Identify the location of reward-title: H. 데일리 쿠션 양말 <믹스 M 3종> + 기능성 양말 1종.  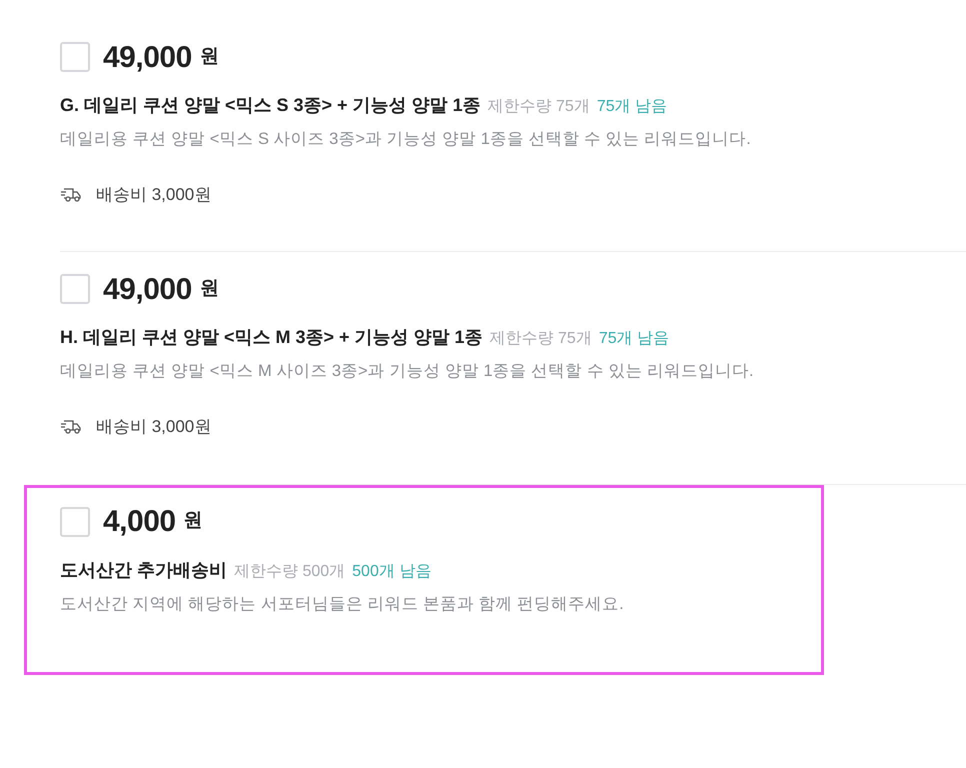
(271, 338).